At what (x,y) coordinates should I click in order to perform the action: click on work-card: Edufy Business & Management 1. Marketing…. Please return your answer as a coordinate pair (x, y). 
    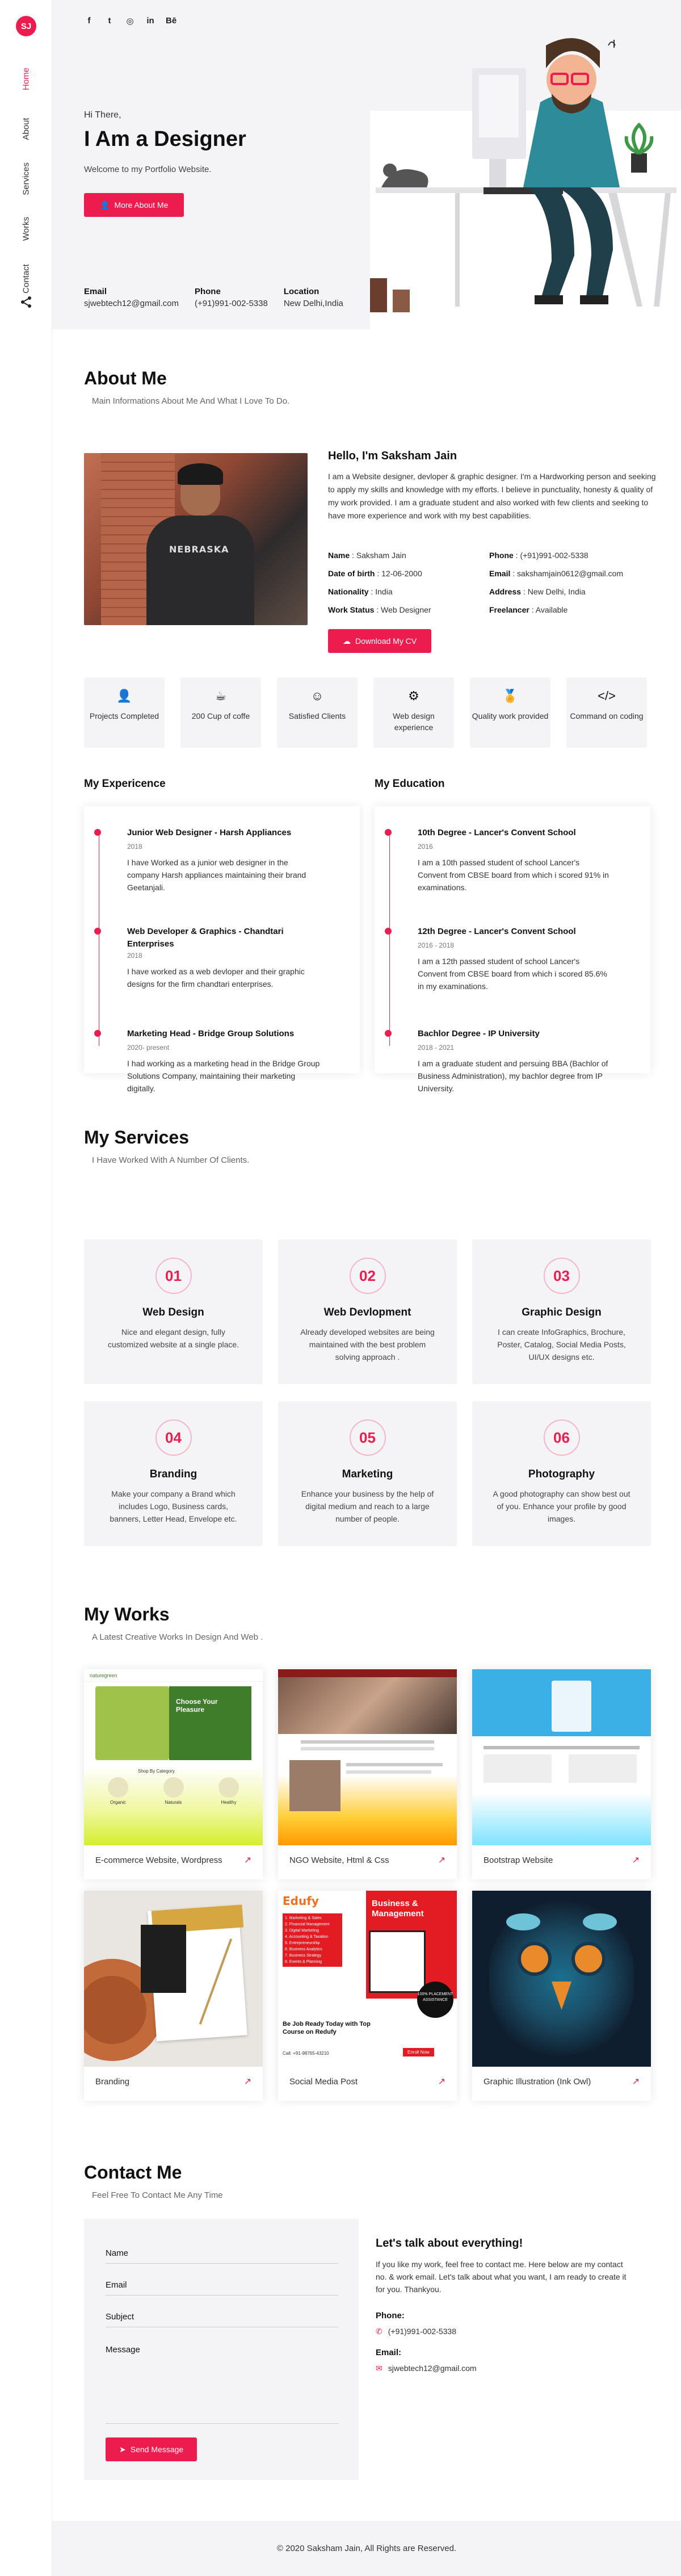
    Looking at the image, I should click on (367, 1996).